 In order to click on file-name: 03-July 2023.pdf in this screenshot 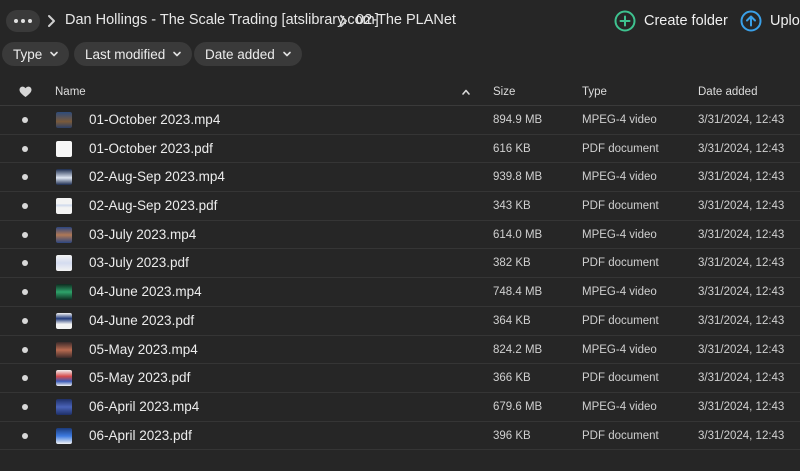, I will do `click(139, 262)`.